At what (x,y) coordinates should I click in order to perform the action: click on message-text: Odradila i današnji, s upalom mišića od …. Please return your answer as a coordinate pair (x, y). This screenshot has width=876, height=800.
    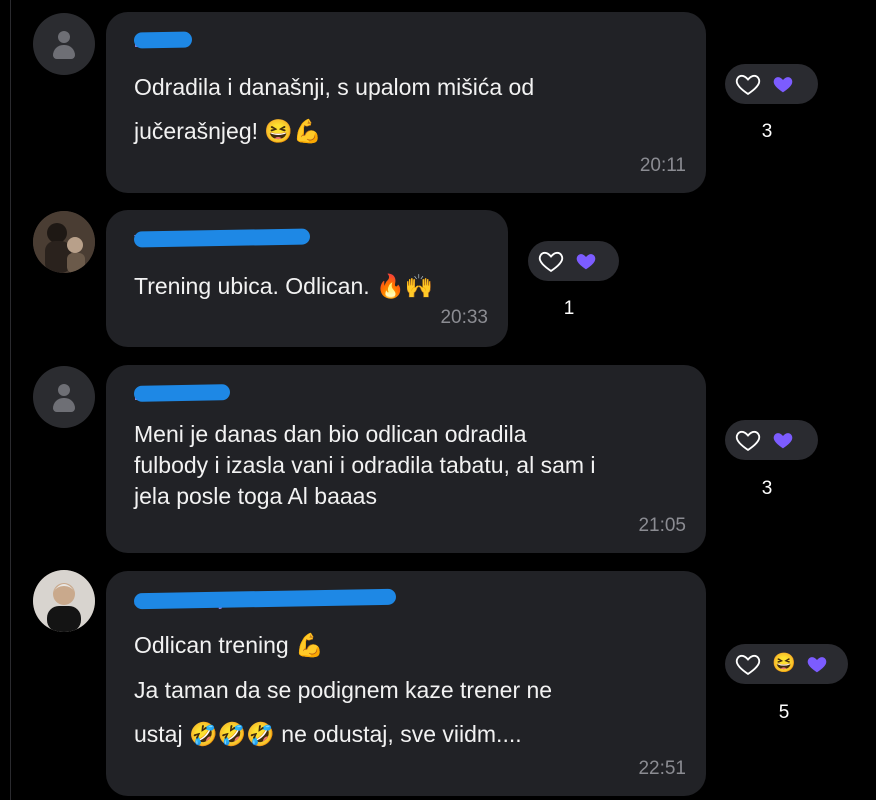
    Looking at the image, I should click on (334, 109).